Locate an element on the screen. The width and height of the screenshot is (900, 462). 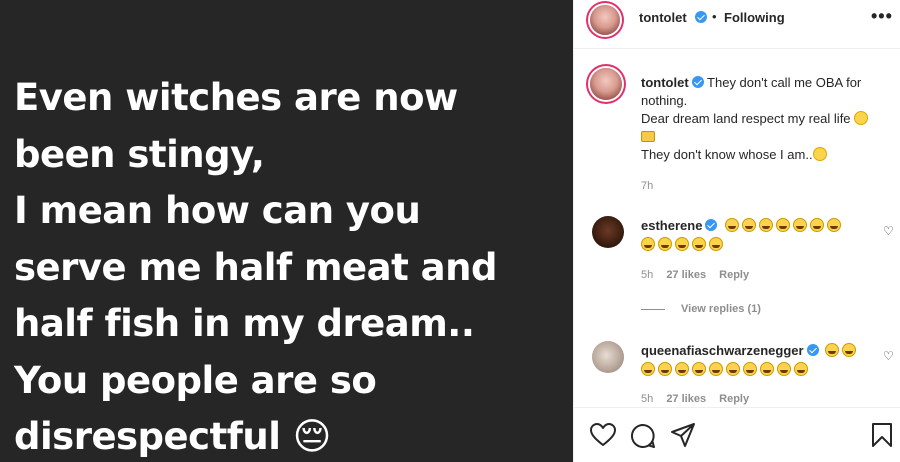
crown-icon is located at coordinates (648, 136).